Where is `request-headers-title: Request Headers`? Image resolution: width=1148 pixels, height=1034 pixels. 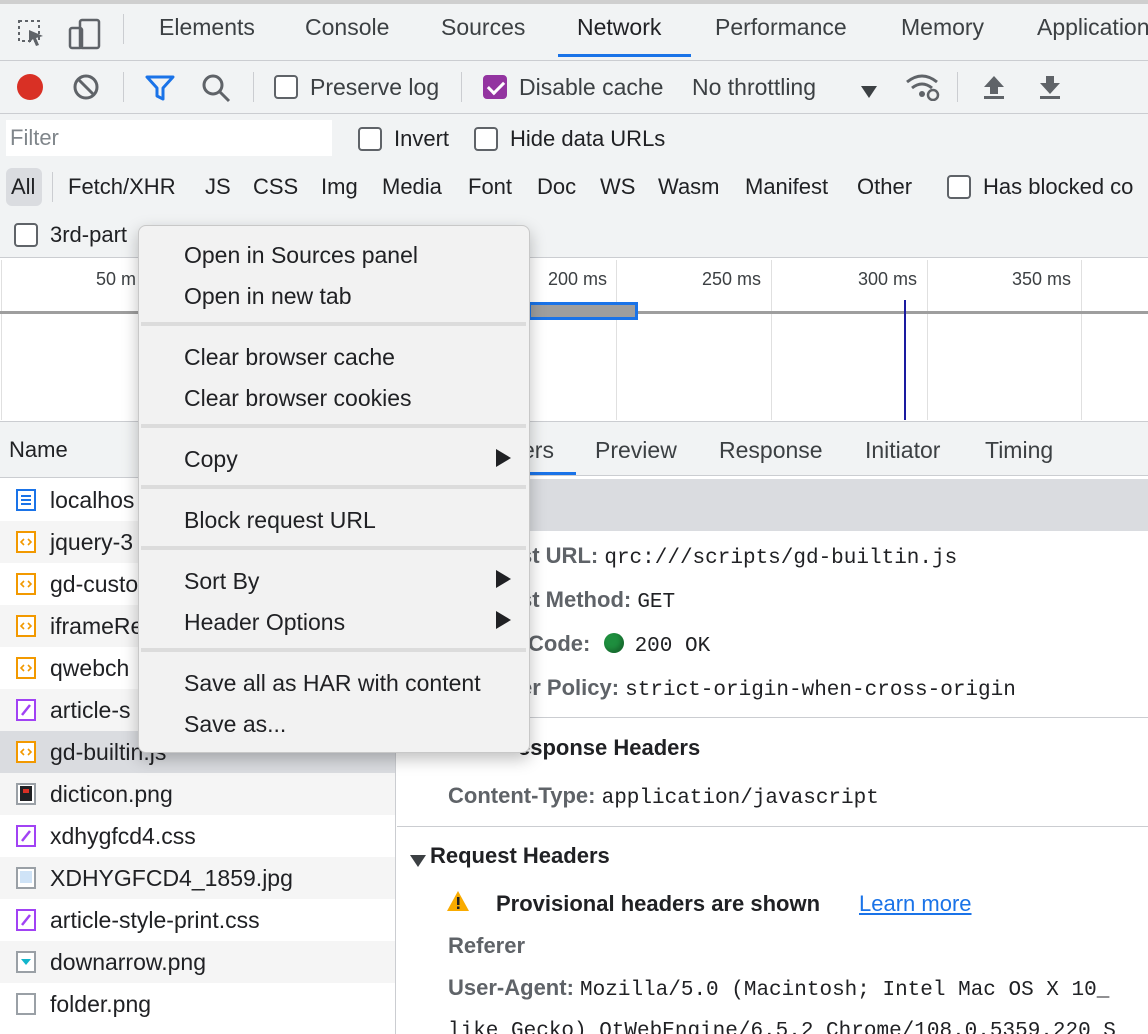 request-headers-title: Request Headers is located at coordinates (520, 856).